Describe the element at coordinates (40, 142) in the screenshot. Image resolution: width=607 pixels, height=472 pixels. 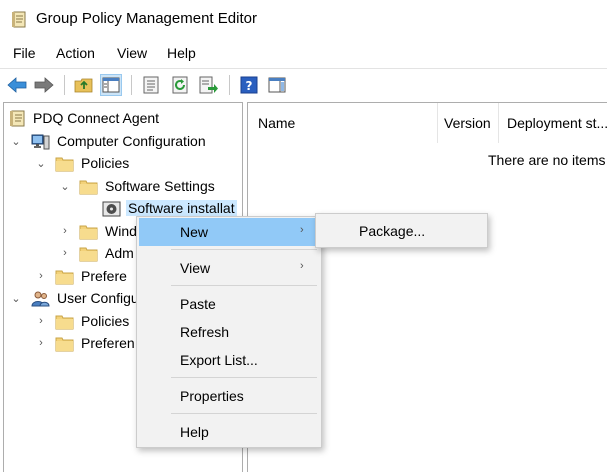
I see `computer-icon` at that location.